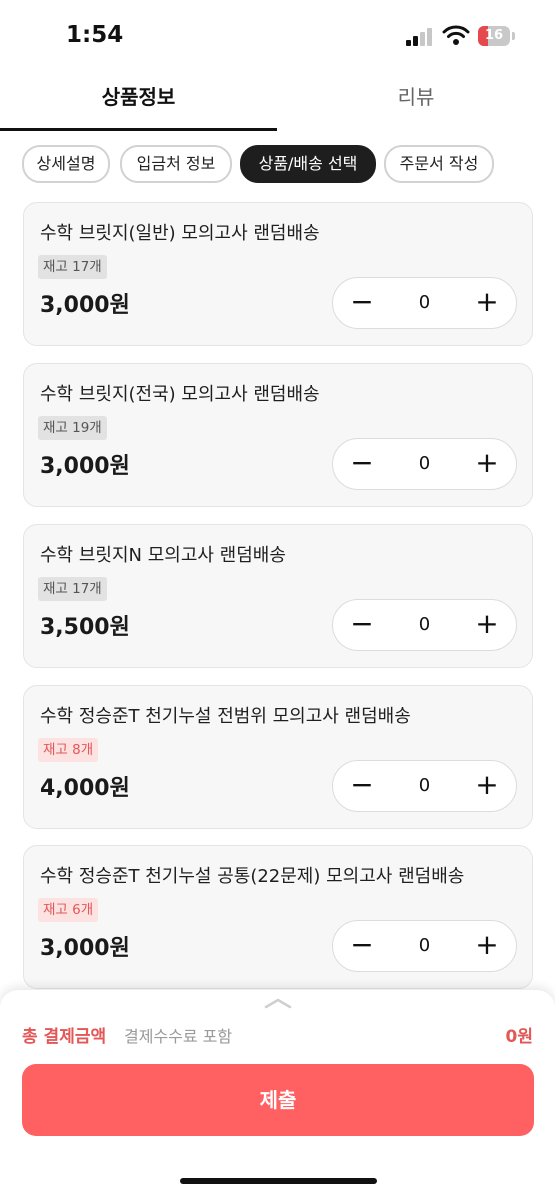 Image resolution: width=555 pixels, height=1200 pixels. What do you see at coordinates (225, 716) in the screenshot?
I see `product-title: 수학 정승준T 천기누설 전범위 모의고사 랜덤배송` at bounding box center [225, 716].